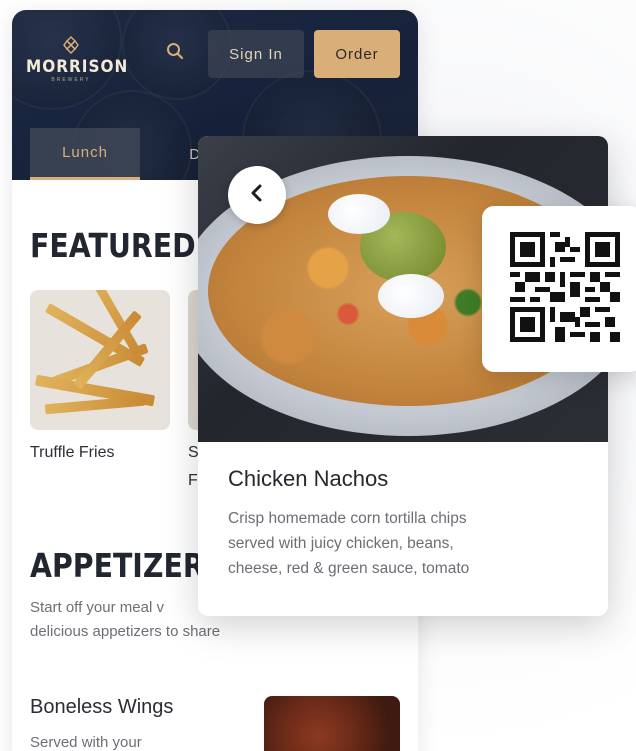  Describe the element at coordinates (71, 80) in the screenshot. I see `brand-subtitle: BREWERY` at that location.